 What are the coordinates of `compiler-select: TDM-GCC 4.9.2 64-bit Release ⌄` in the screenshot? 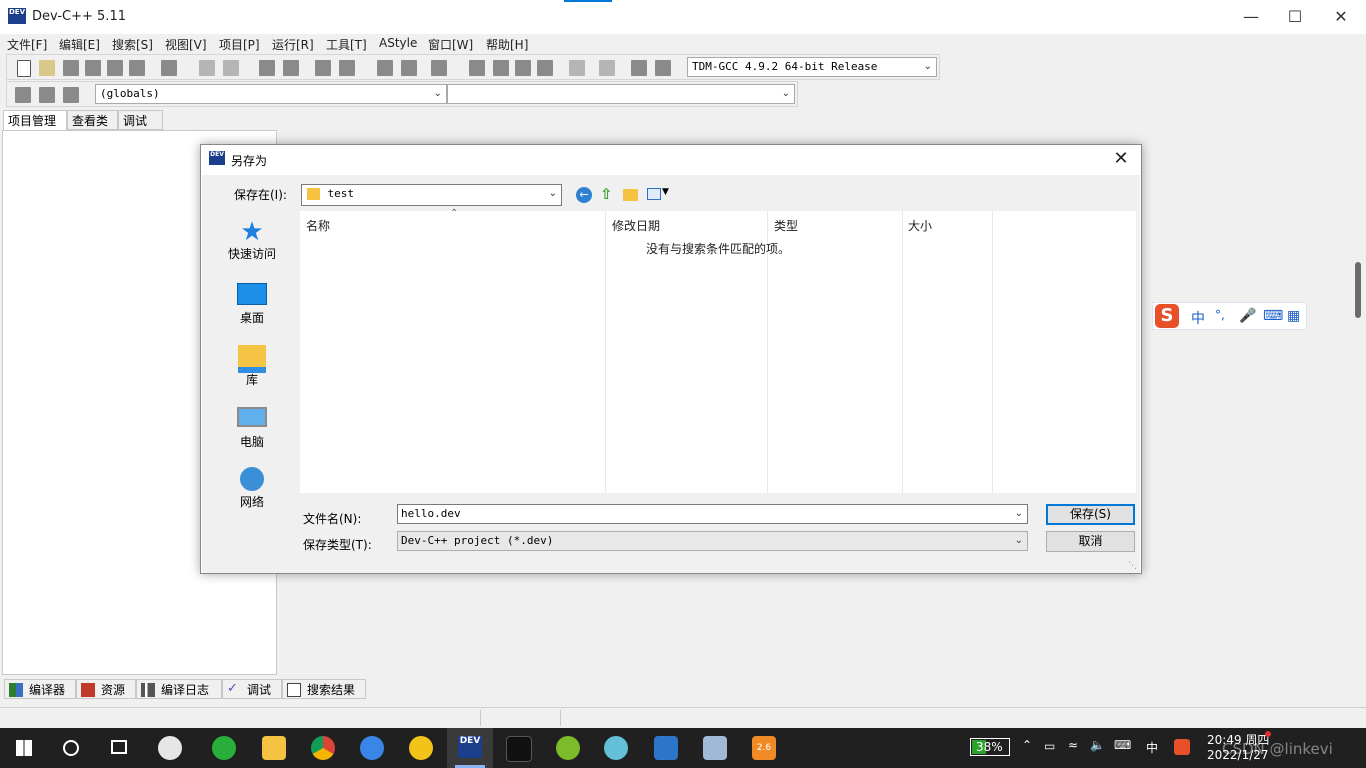 It's located at (812, 67).